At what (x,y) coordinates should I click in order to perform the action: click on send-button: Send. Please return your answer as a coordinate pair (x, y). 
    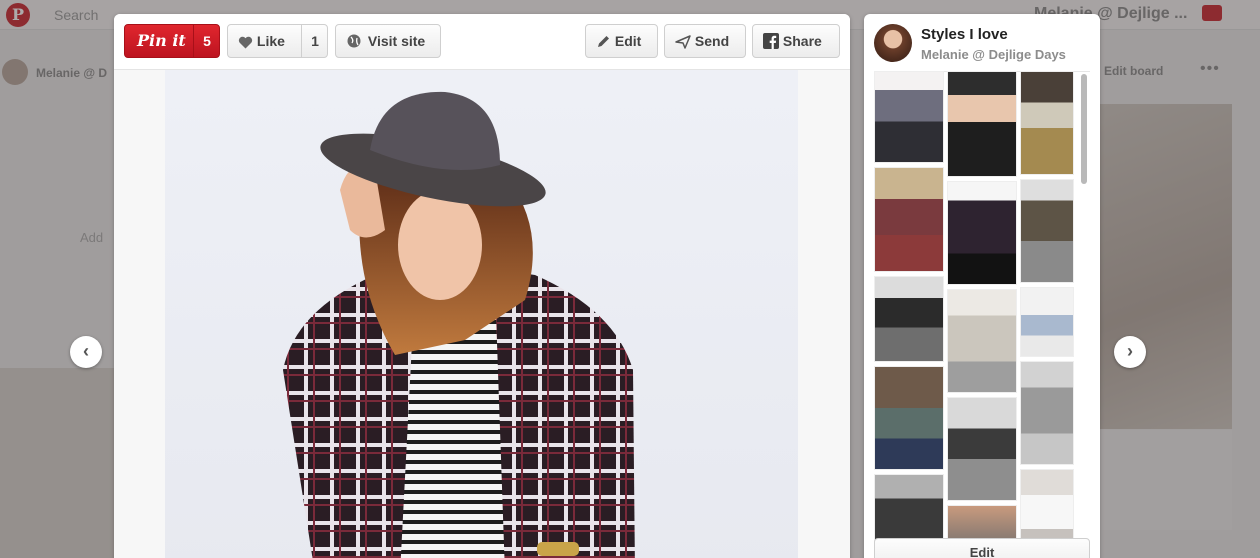
    Looking at the image, I should click on (705, 41).